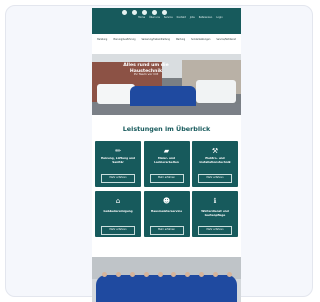 The width and height of the screenshot is (320, 302). Describe the element at coordinates (124, 12) in the screenshot. I see `facebook-icon` at that location.